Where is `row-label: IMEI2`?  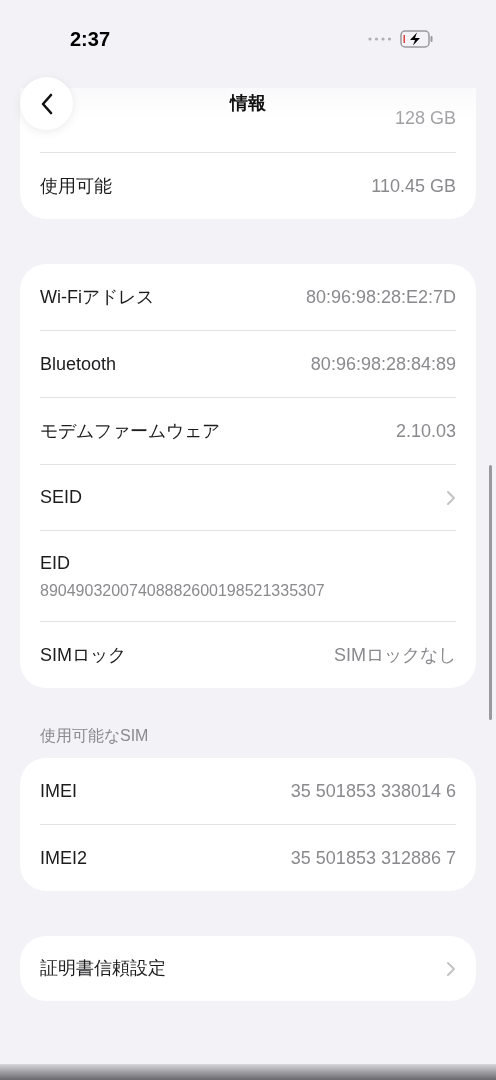 row-label: IMEI2 is located at coordinates (63, 858).